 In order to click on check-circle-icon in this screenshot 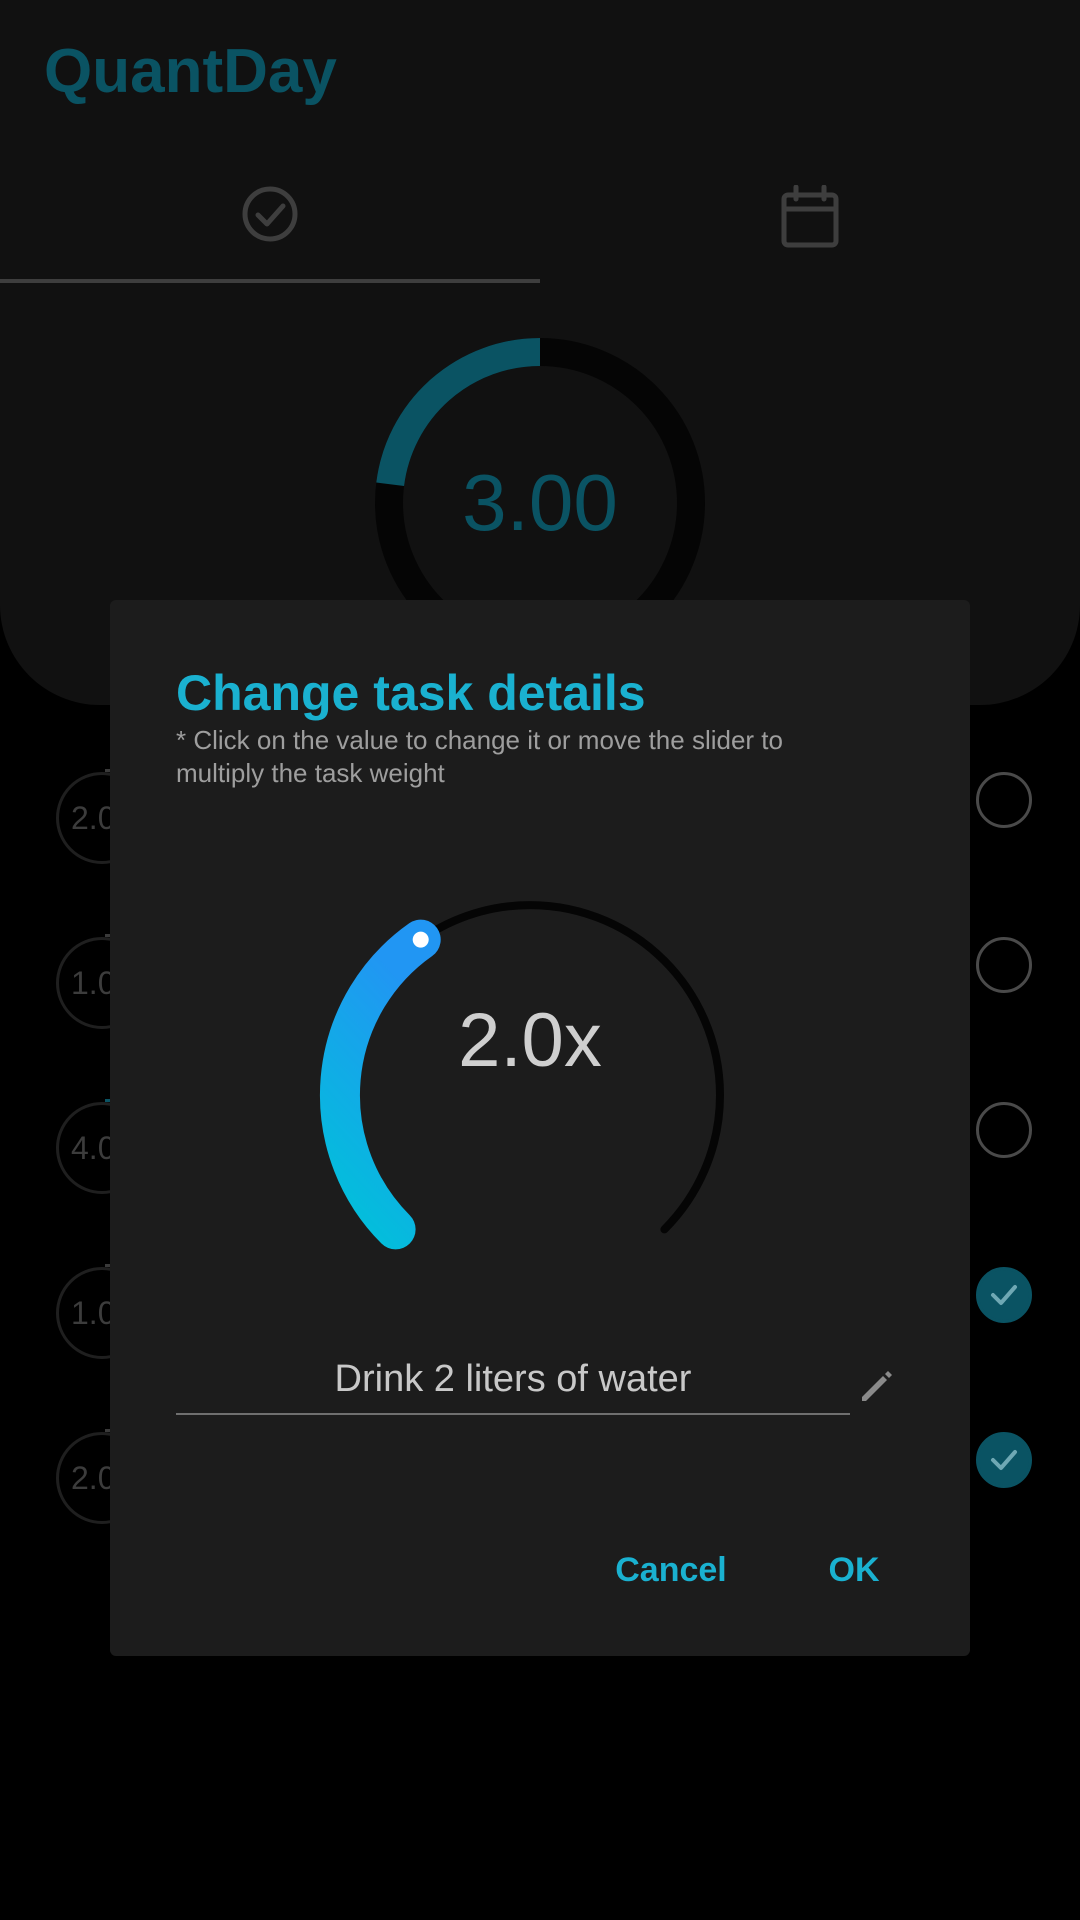, I will do `click(270, 214)`.